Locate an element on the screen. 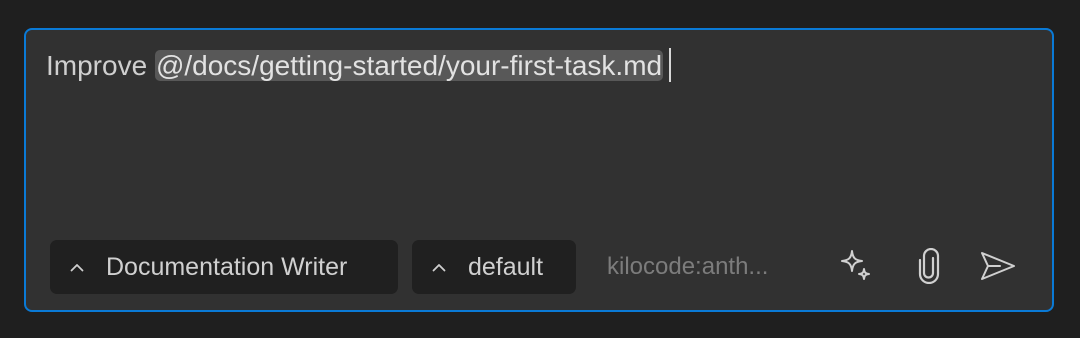 The height and width of the screenshot is (338, 1080). enhance-prompt-button is located at coordinates (856, 268).